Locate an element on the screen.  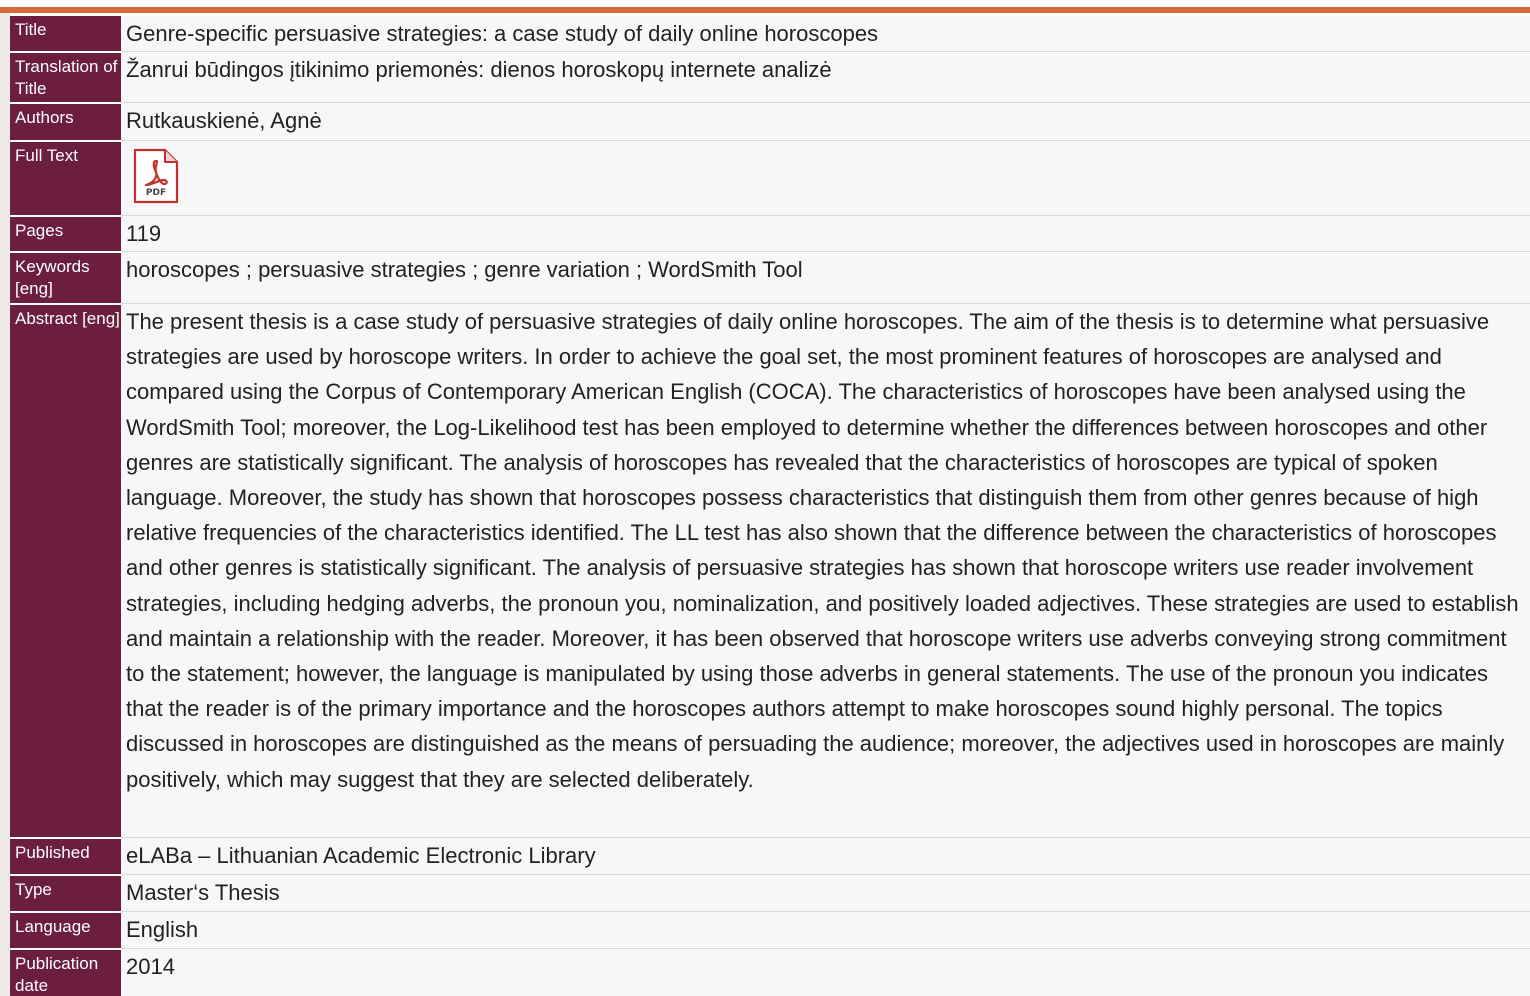
row-authors: Authors Rutkauskienė, Agnė is located at coordinates (770, 122).